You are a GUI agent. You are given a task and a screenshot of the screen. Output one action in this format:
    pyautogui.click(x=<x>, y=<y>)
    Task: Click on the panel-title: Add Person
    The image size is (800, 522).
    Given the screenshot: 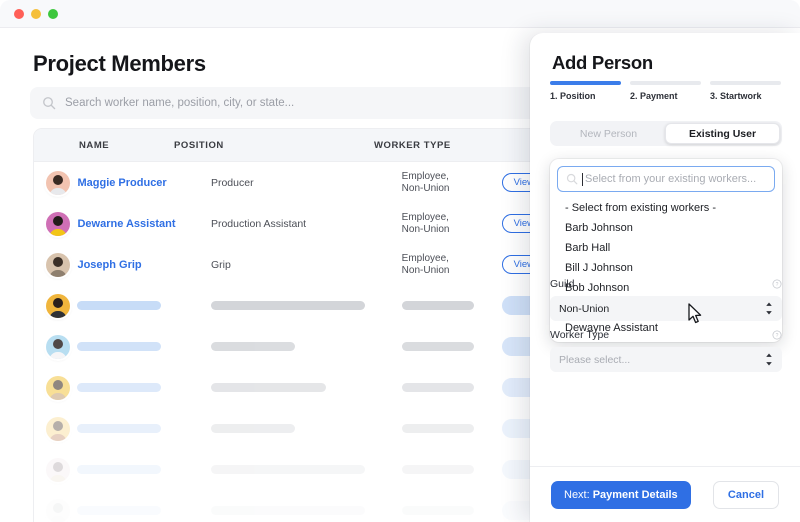 What is the action you would take?
    pyautogui.click(x=602, y=62)
    